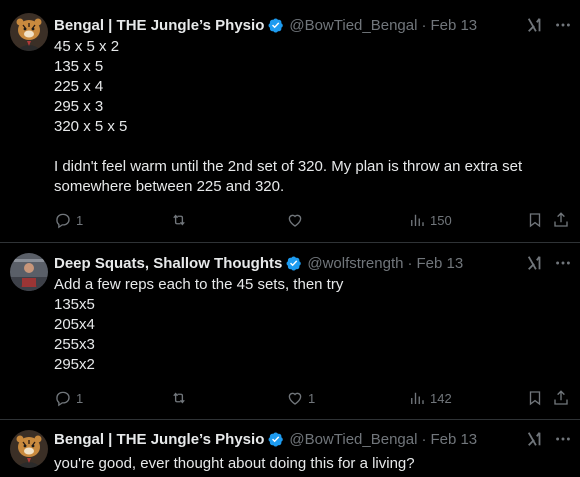  I want to click on tweet-text-line: 205x4, so click(74, 324).